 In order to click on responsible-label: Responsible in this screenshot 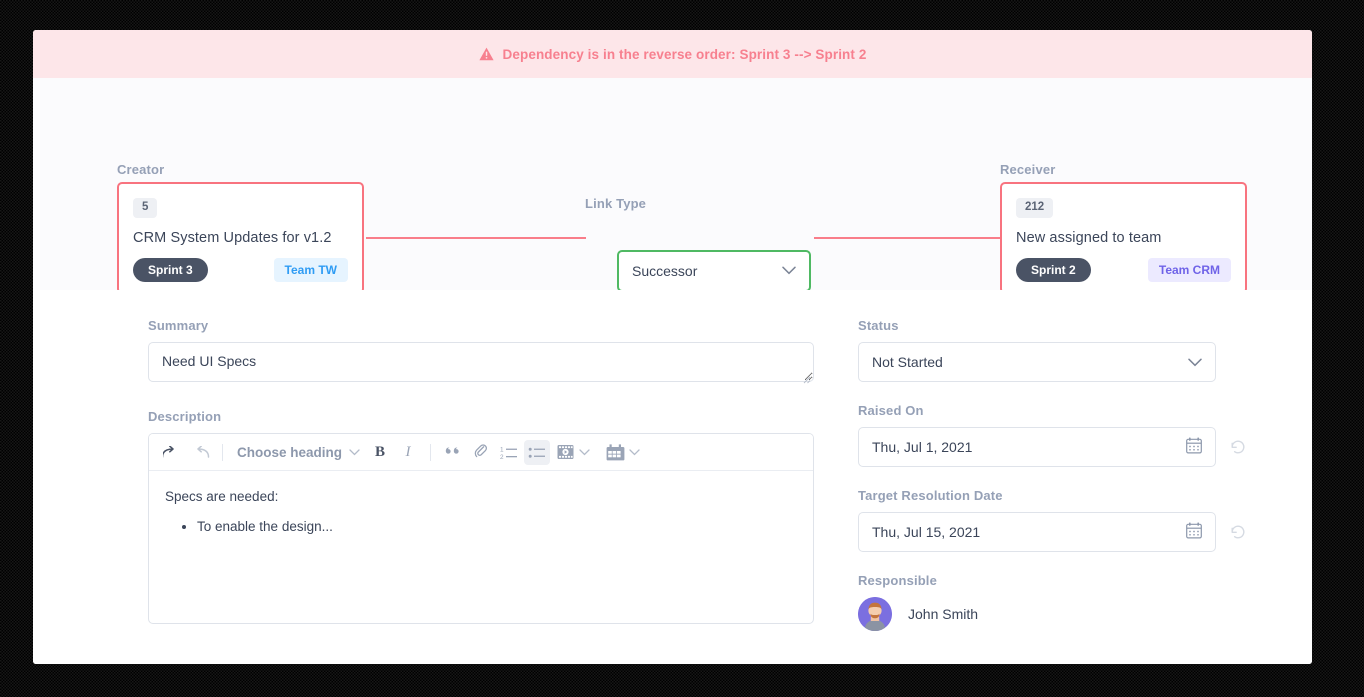, I will do `click(897, 580)`.